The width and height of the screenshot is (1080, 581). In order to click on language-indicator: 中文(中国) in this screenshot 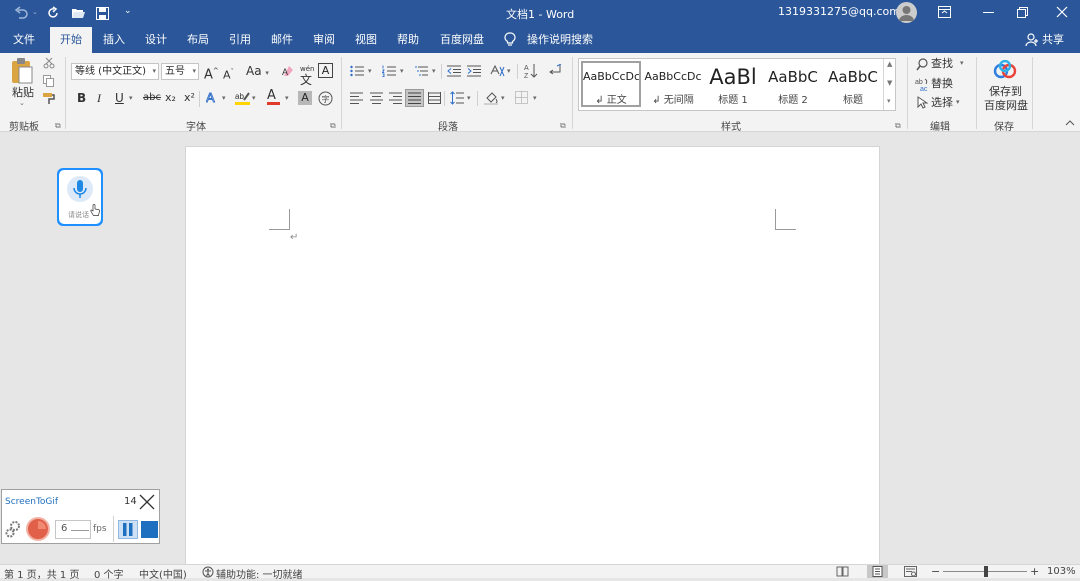, I will do `click(163, 573)`.